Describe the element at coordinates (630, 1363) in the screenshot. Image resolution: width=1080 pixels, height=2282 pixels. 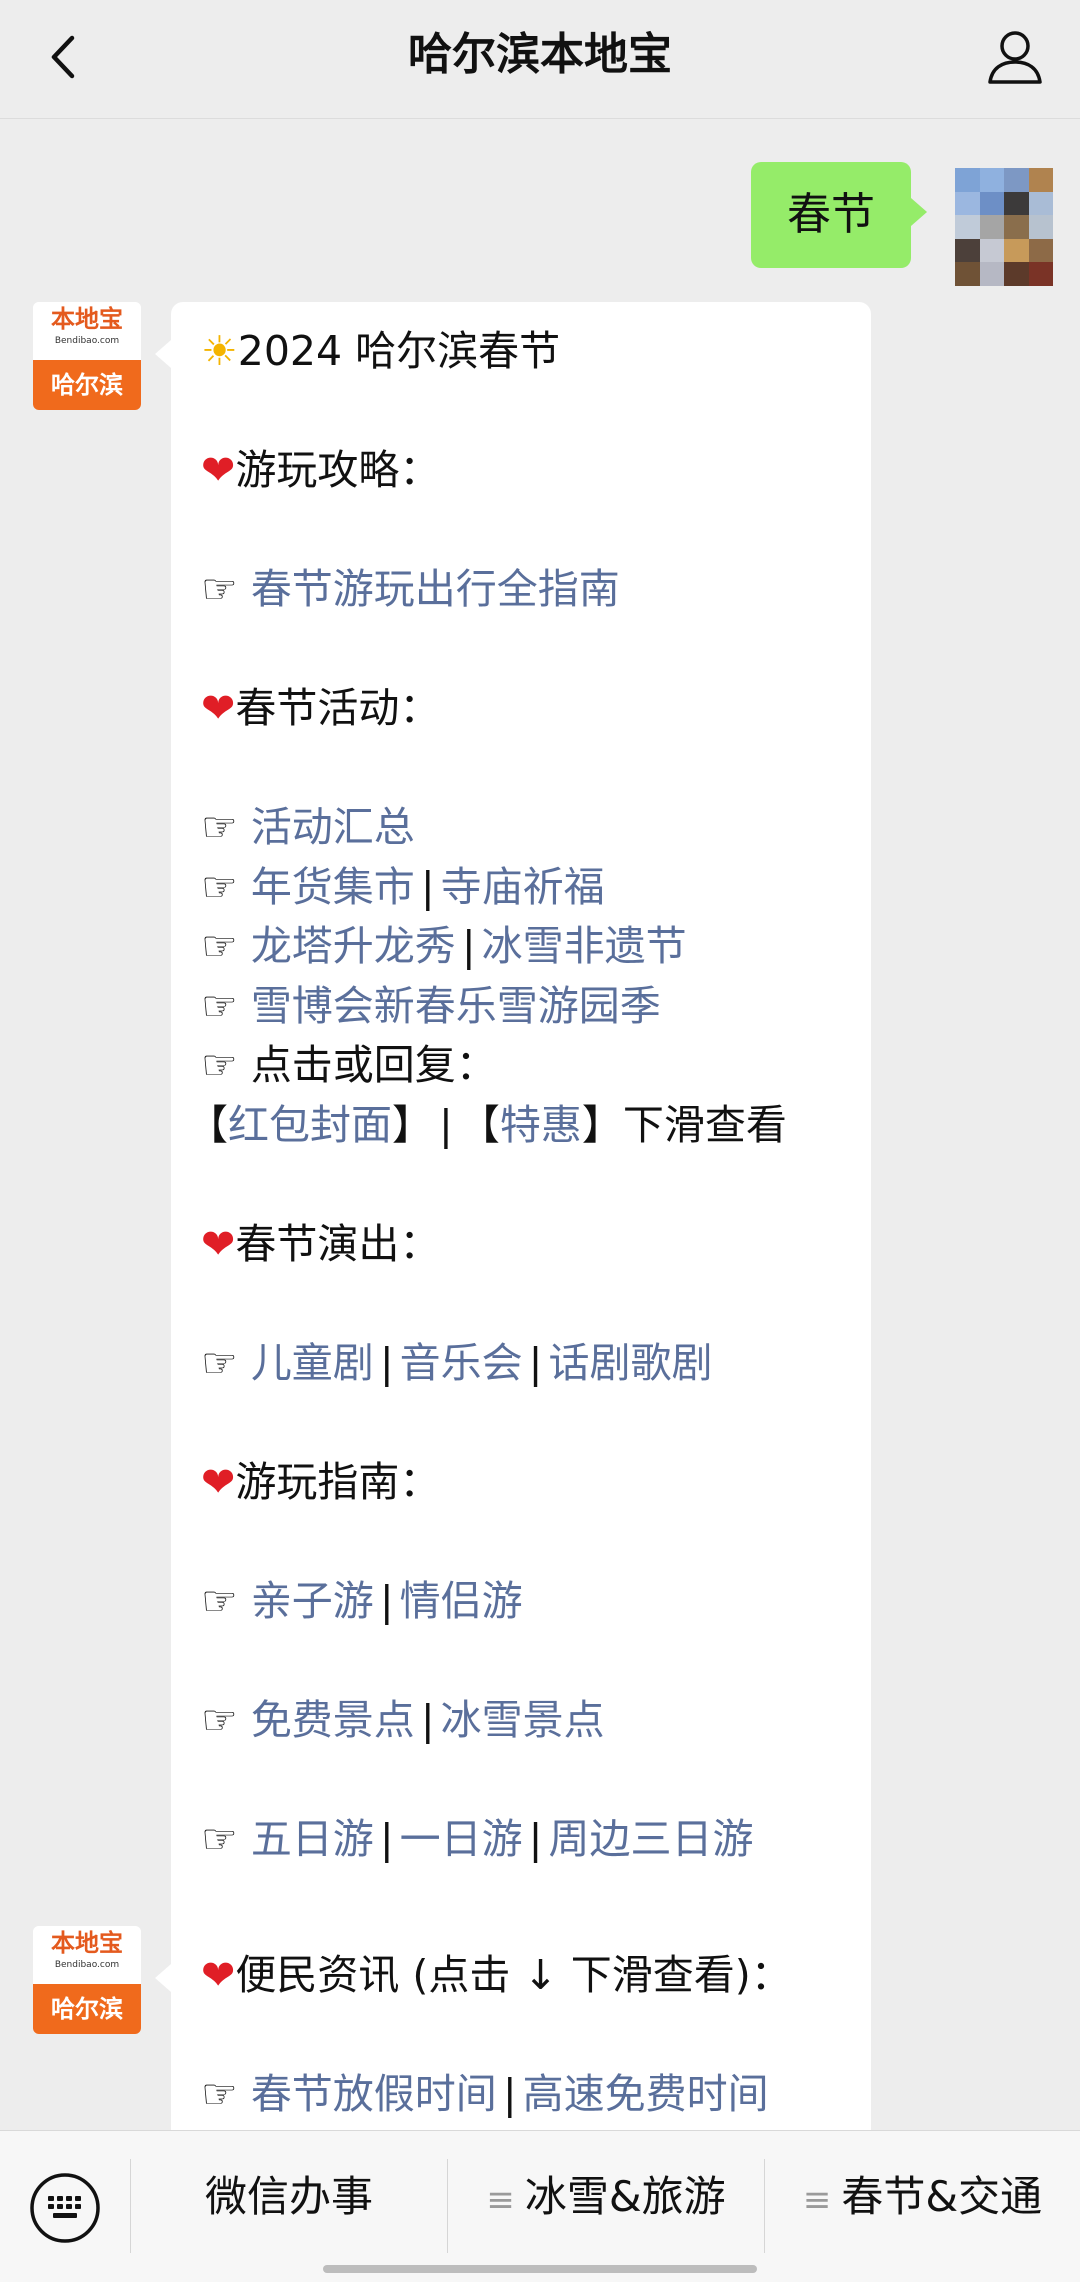
I see `link-drama-opera: 话剧歌剧` at that location.